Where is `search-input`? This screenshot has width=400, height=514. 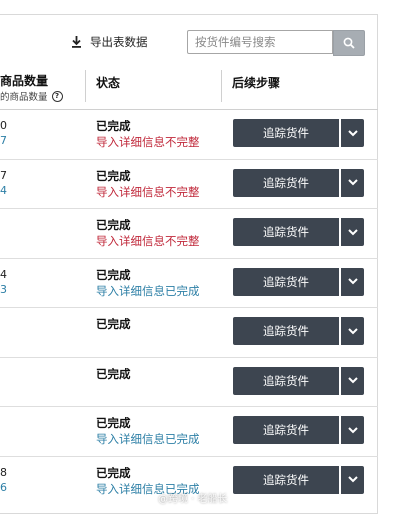
search-input is located at coordinates (260, 42).